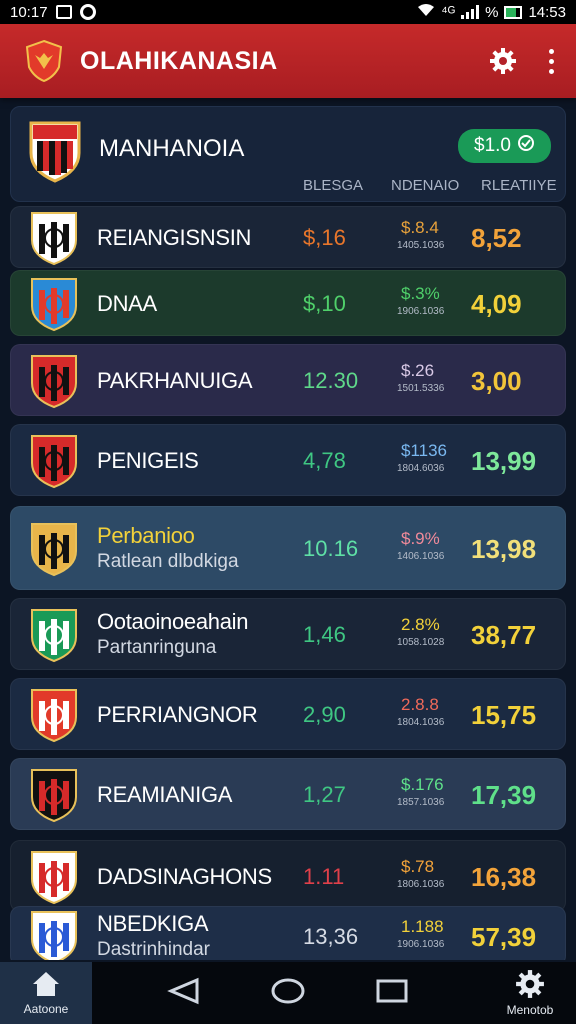 The image size is (576, 1024). Describe the element at coordinates (46, 1009) in the screenshot. I see `nav-home-label: Aatoone` at that location.